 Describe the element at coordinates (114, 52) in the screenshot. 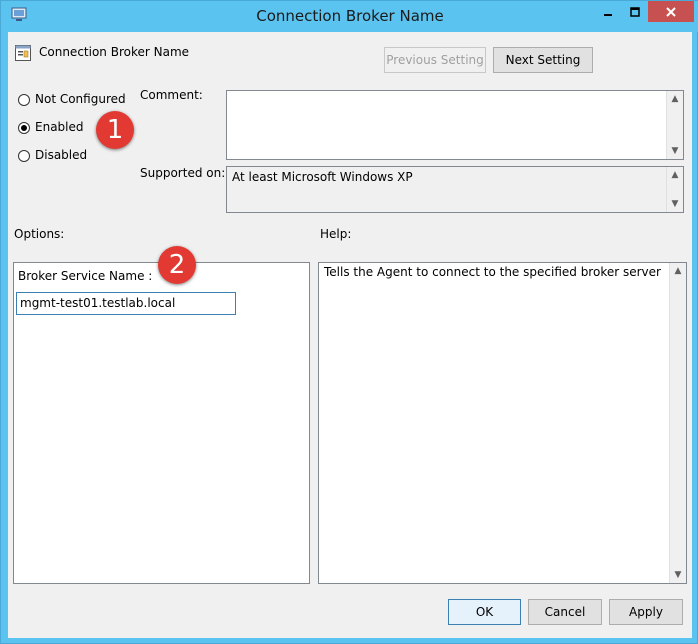

I see `policy-name: Connection Broker Name` at that location.